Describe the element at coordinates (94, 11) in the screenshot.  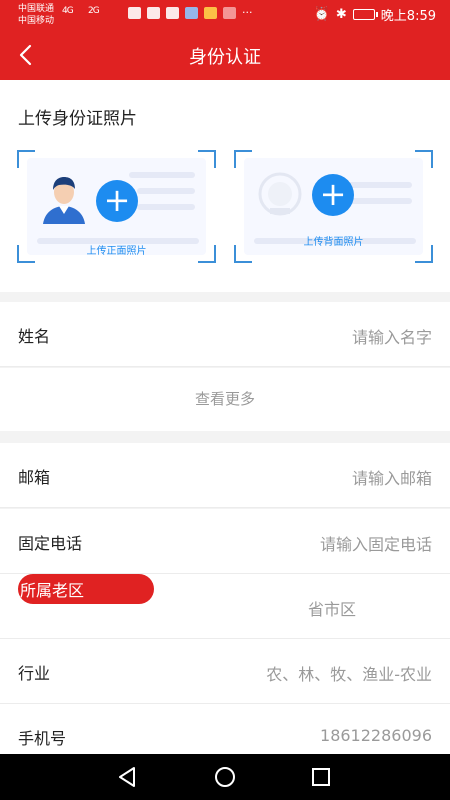
I see `signal-2g-icon: 2G` at that location.